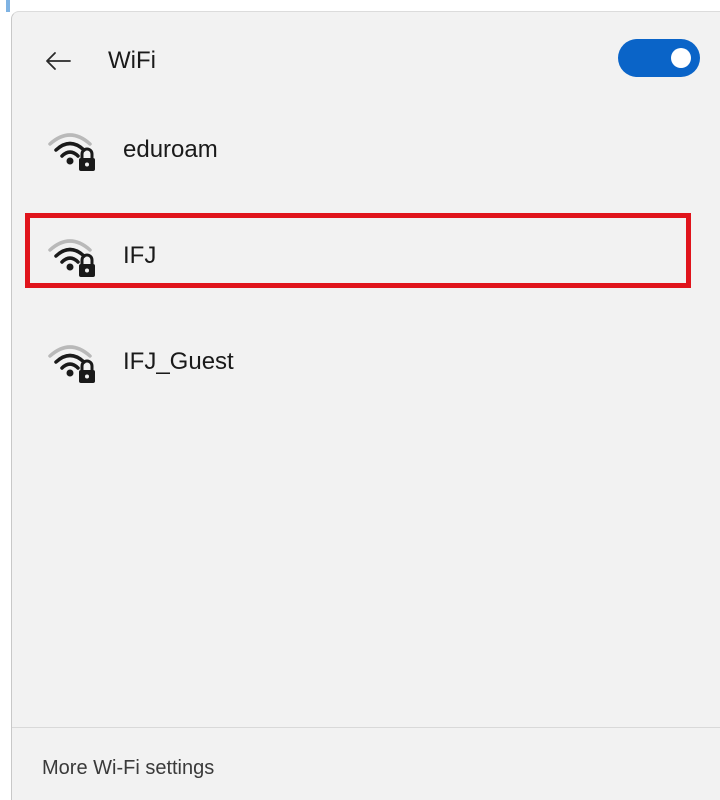 The image size is (720, 800). I want to click on network-item-ifj-guest: IFJ_Guest, so click(366, 360).